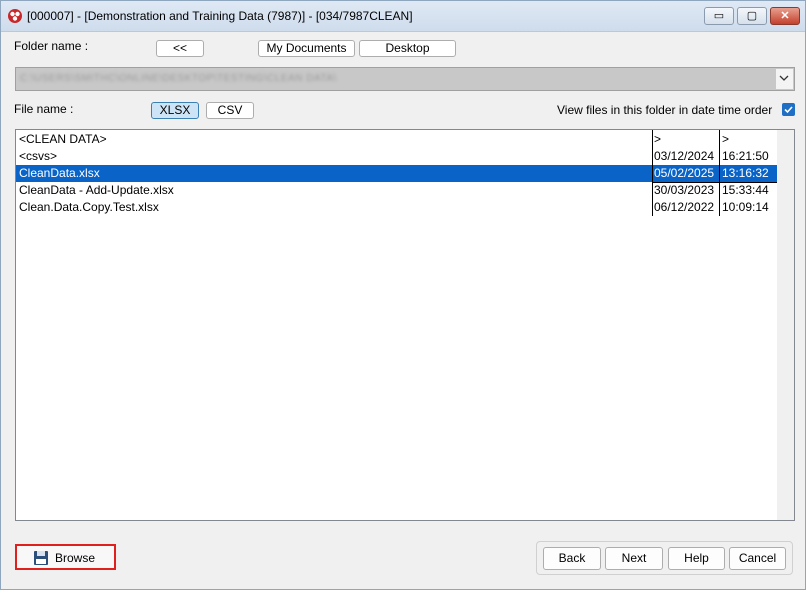 This screenshot has height=600, width=810. I want to click on maximize-button: ▢, so click(752, 16).